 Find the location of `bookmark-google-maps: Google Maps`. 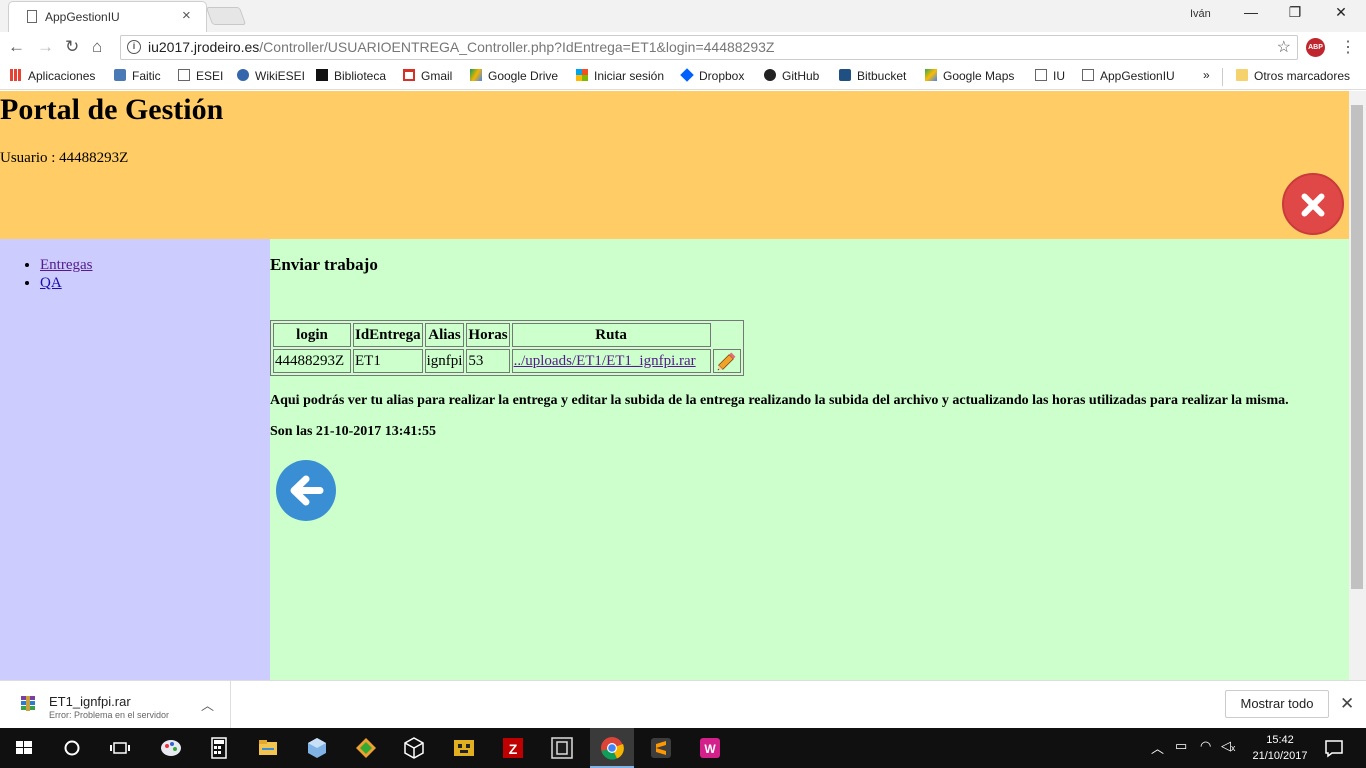

bookmark-google-maps: Google Maps is located at coordinates (969, 76).